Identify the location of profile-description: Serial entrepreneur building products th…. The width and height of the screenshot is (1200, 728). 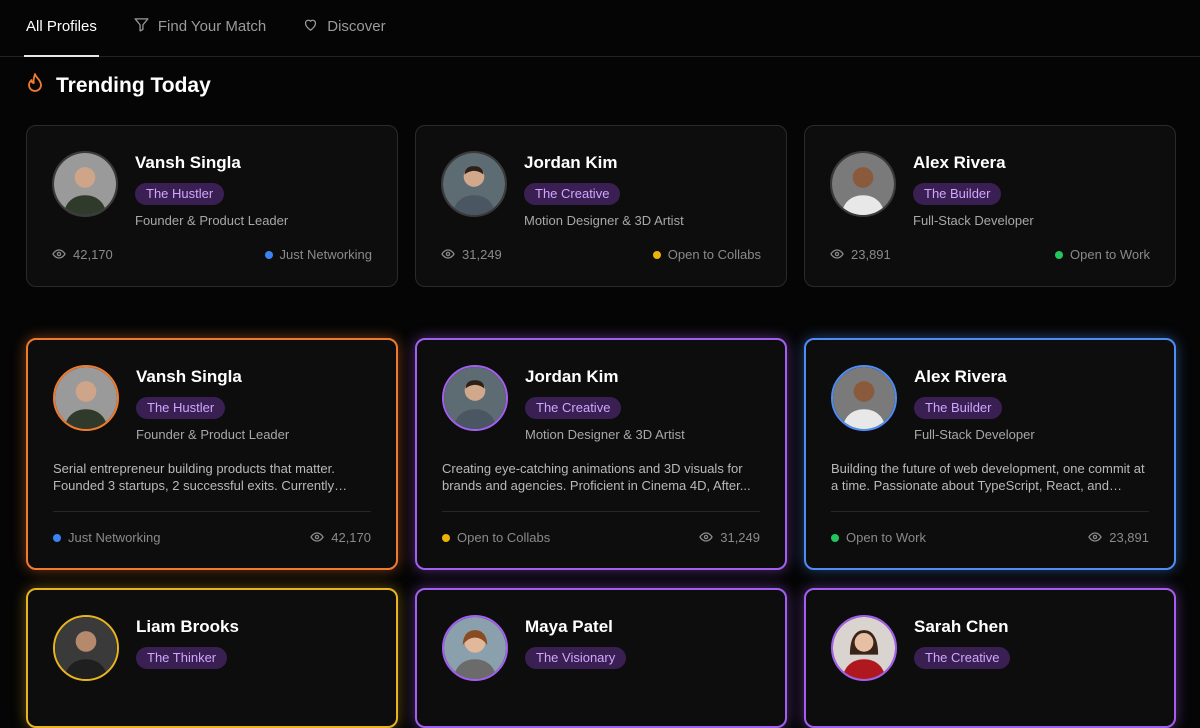
(194, 477).